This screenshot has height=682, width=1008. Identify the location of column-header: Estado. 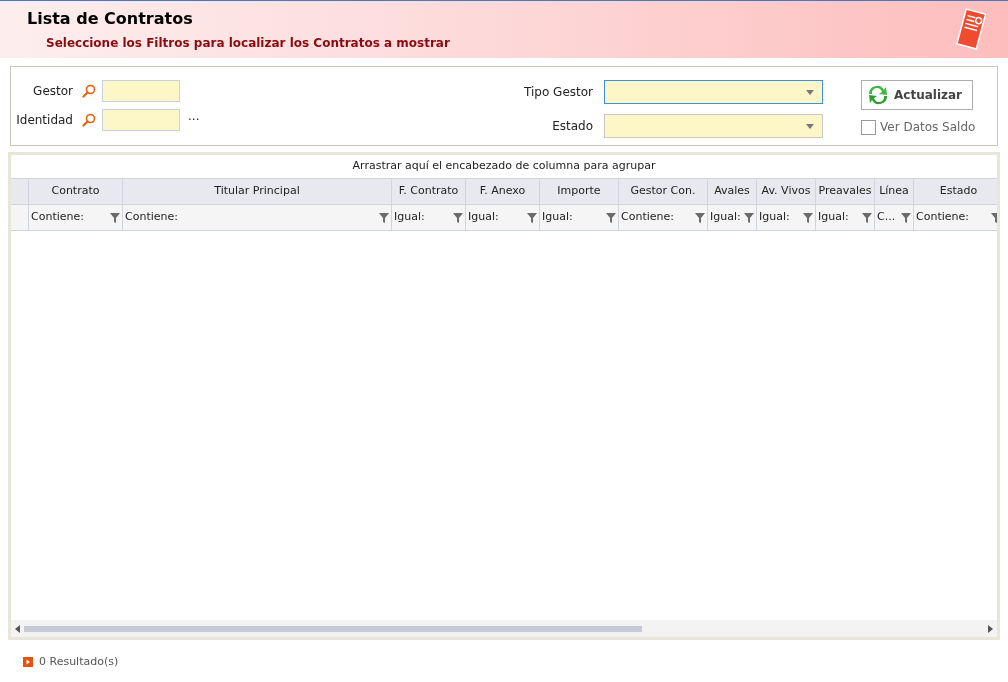
(955, 191).